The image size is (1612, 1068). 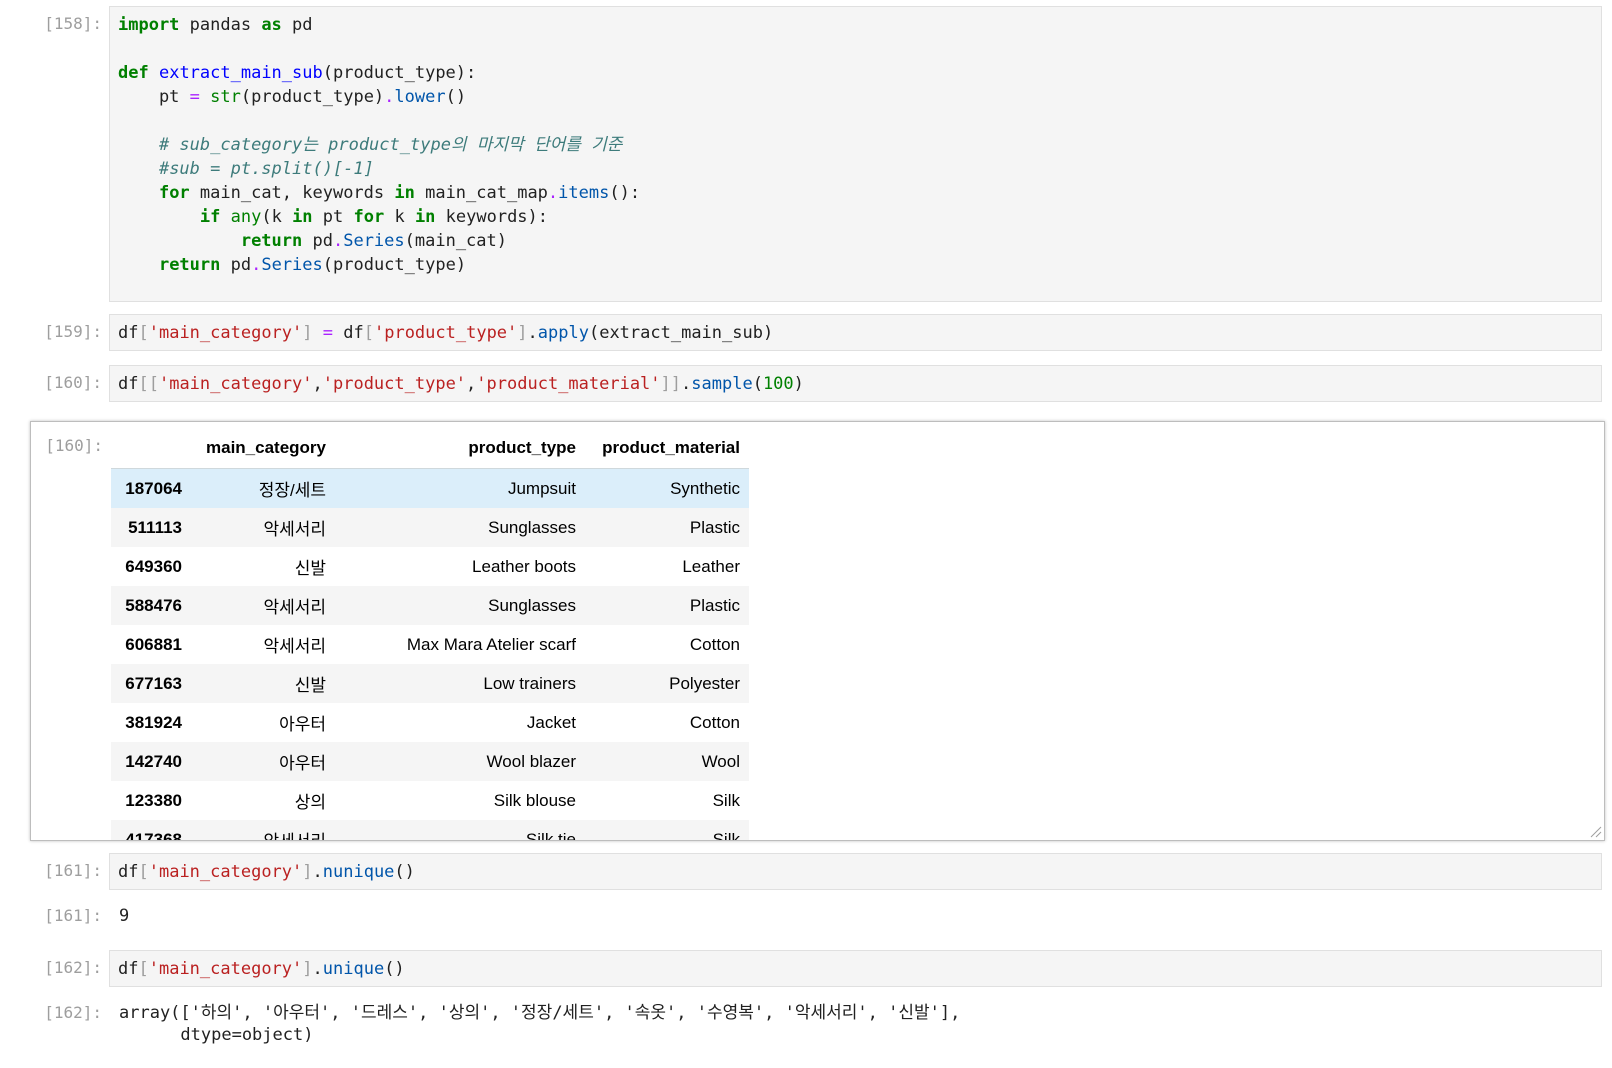 I want to click on output-text-161: 9, so click(x=124, y=916).